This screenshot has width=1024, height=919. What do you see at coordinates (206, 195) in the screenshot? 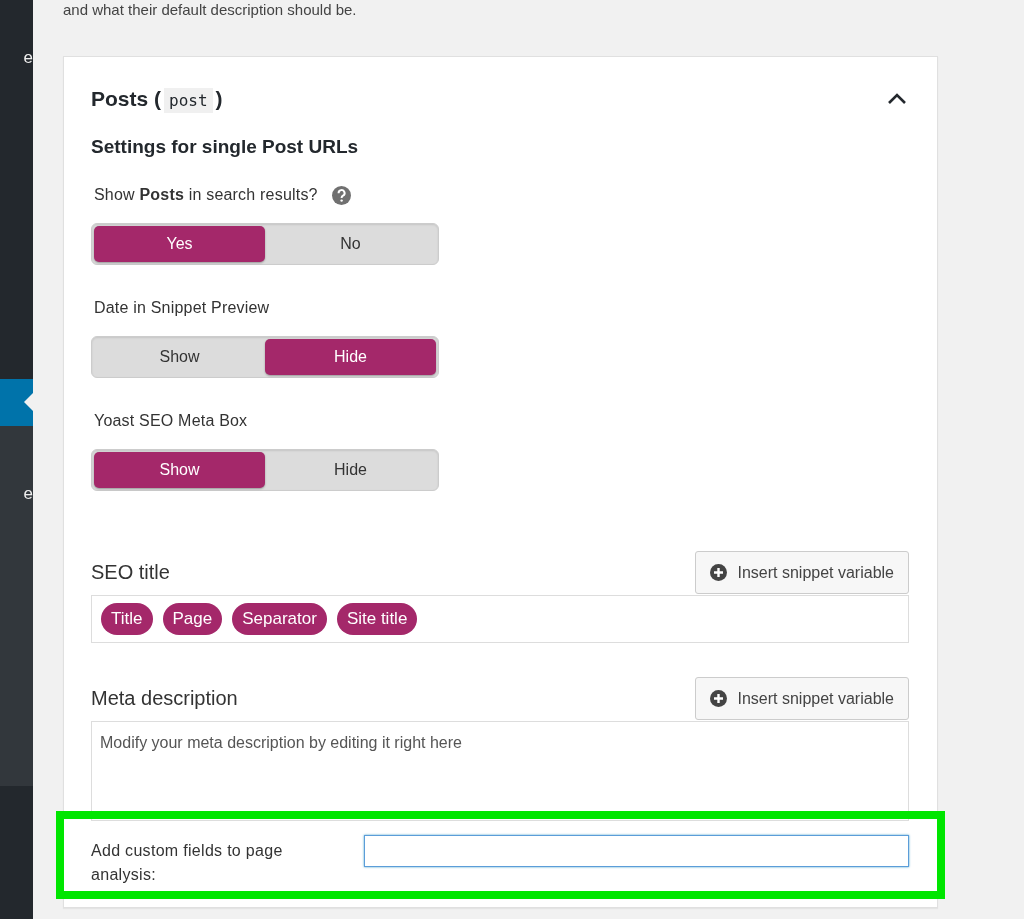
I see `setting-label: Show Posts in search results?` at bounding box center [206, 195].